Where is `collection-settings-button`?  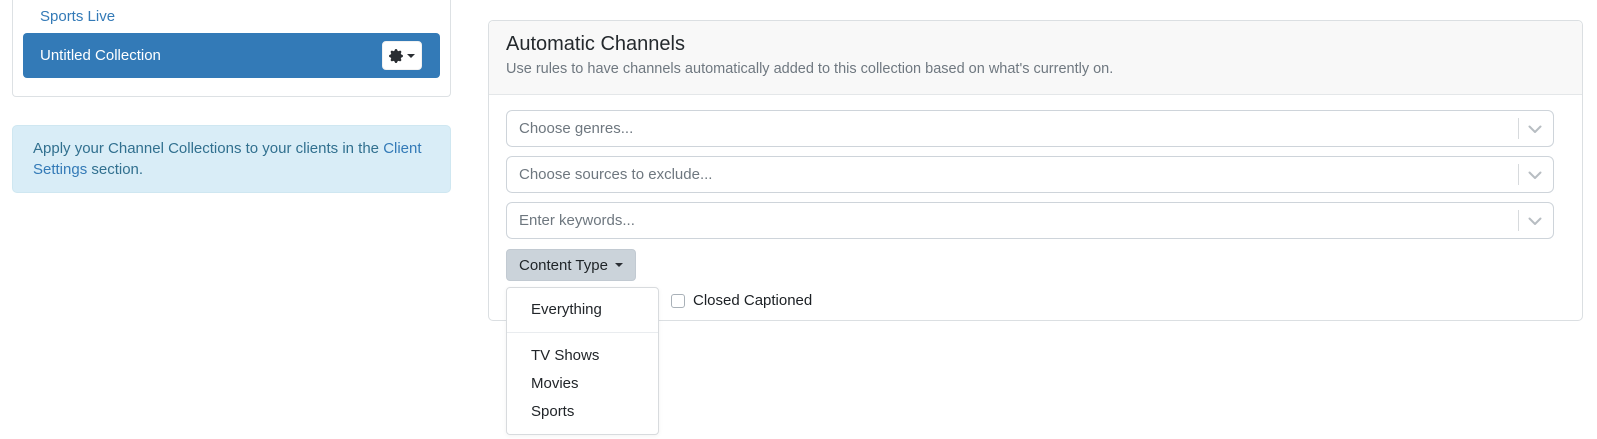
collection-settings-button is located at coordinates (402, 55).